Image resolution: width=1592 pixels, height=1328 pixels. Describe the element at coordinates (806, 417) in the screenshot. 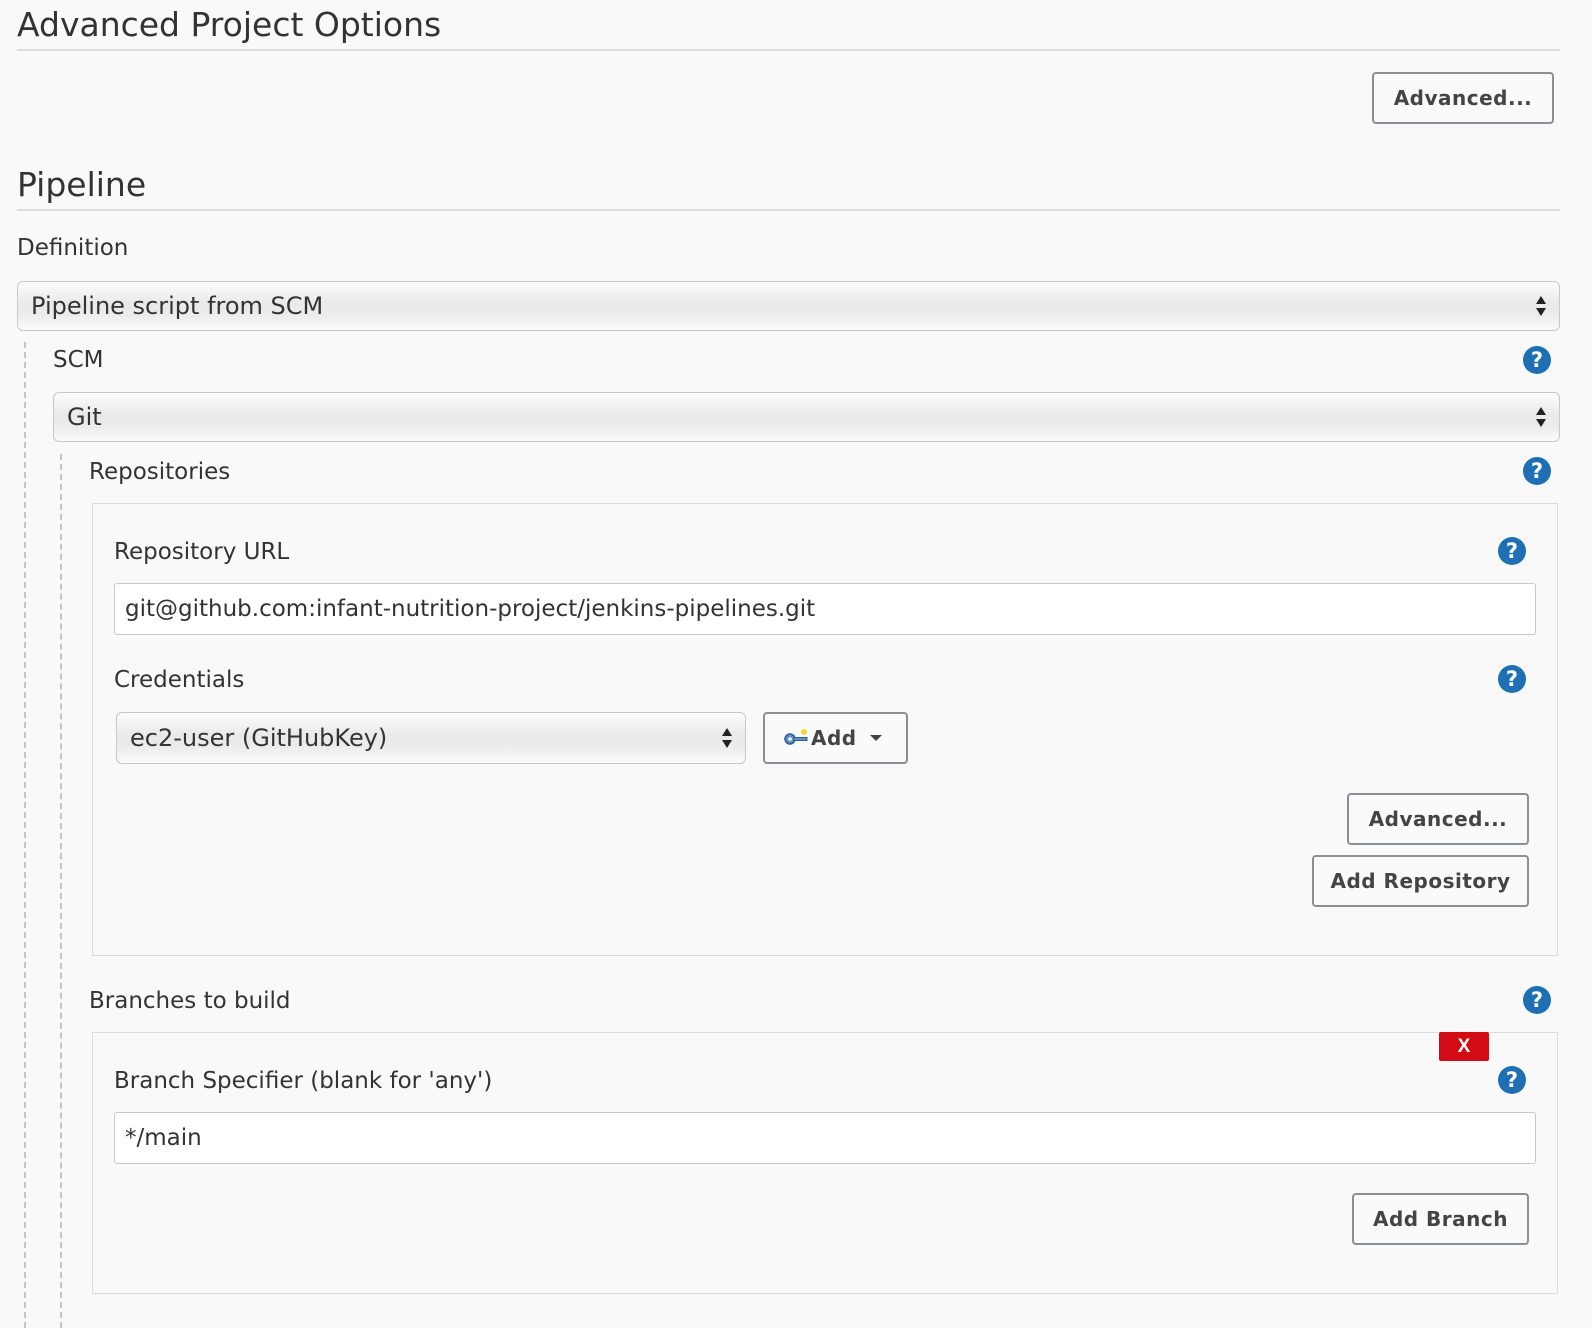

I see `scm-select: Git` at that location.